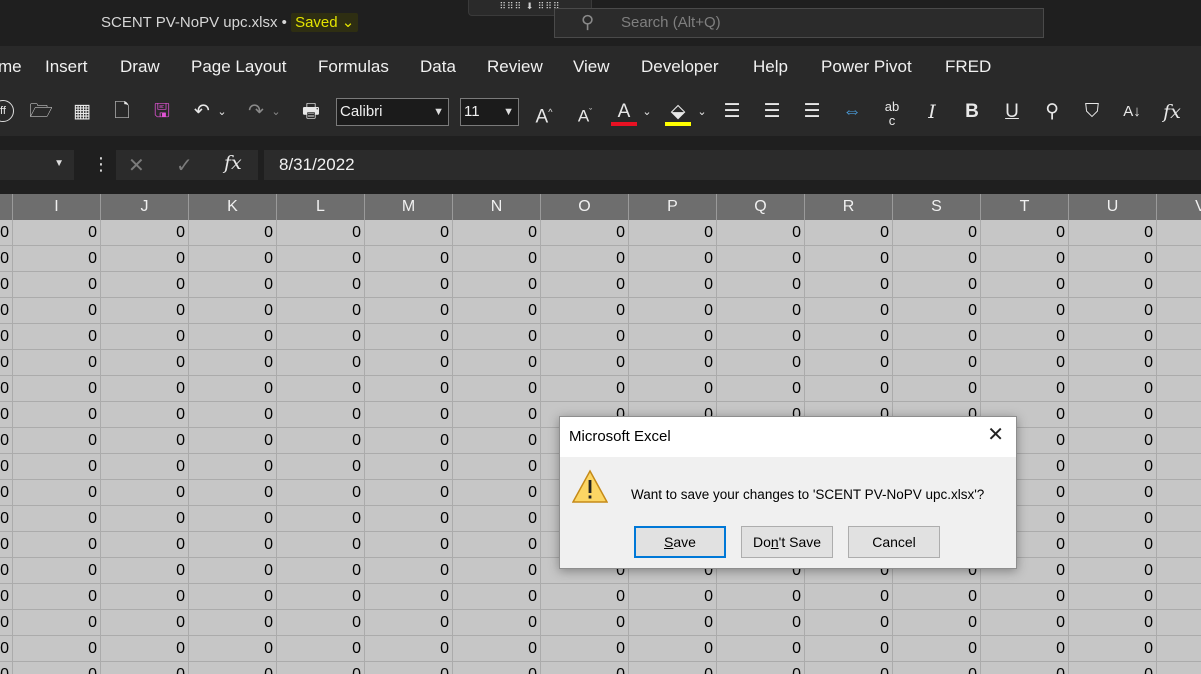  I want to click on column-header: O, so click(585, 207).